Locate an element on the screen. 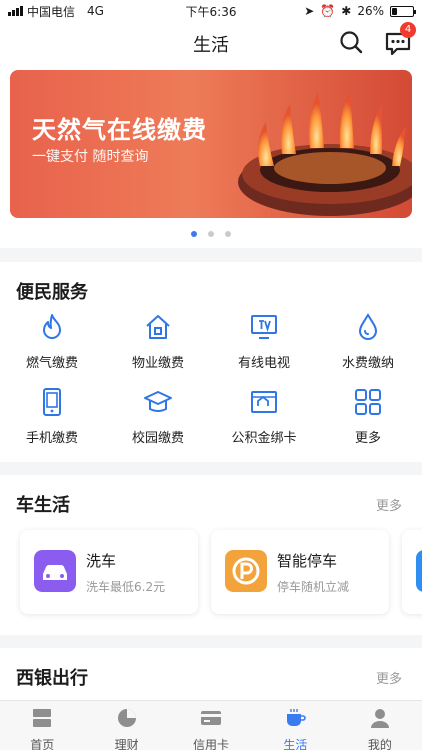 This screenshot has height=750, width=422. grid-icon is located at coordinates (368, 402).